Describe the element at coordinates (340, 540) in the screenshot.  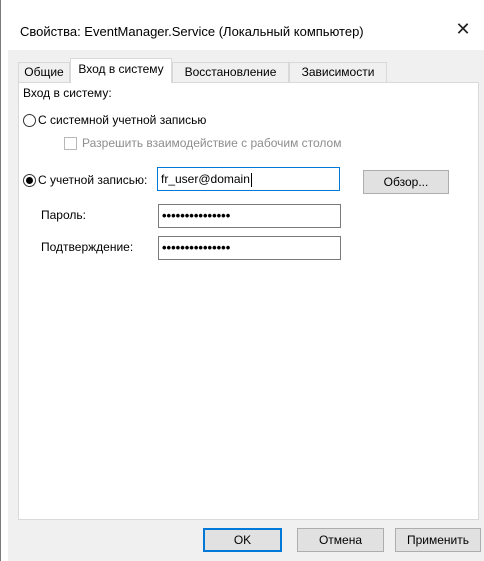
I see `cancel-button: Отмена` at that location.